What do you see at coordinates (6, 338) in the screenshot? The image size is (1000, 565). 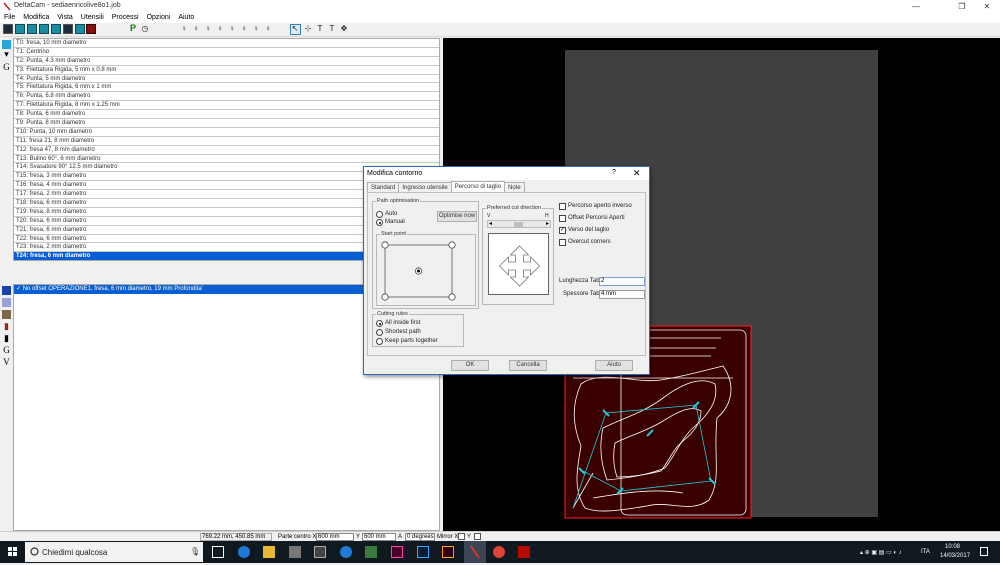 I see `tool-holder-icon: ▮` at bounding box center [6, 338].